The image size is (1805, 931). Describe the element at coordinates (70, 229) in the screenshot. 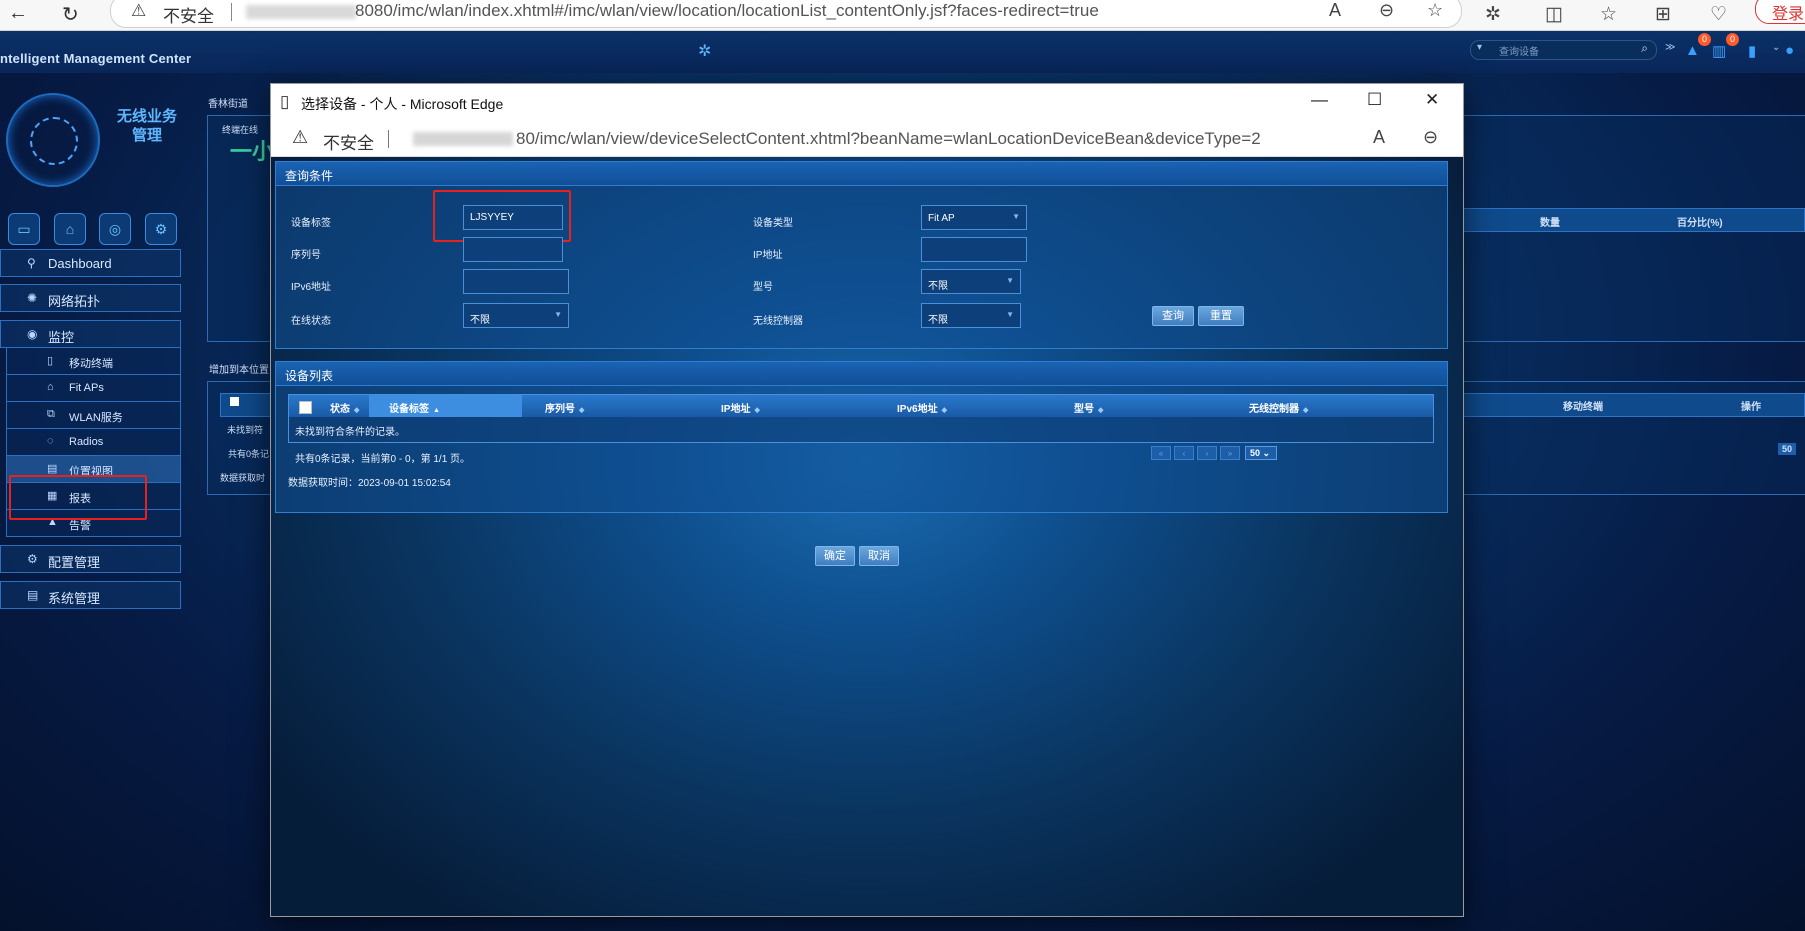

I see `ap-module-icon: ⌂` at that location.